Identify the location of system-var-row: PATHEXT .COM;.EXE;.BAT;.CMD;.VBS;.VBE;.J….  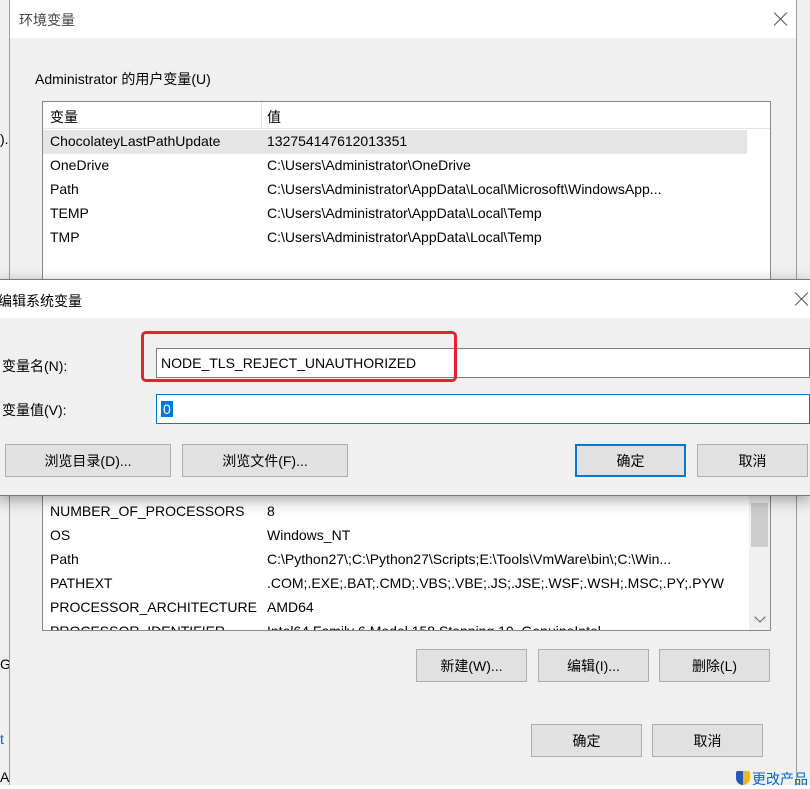
(406, 584).